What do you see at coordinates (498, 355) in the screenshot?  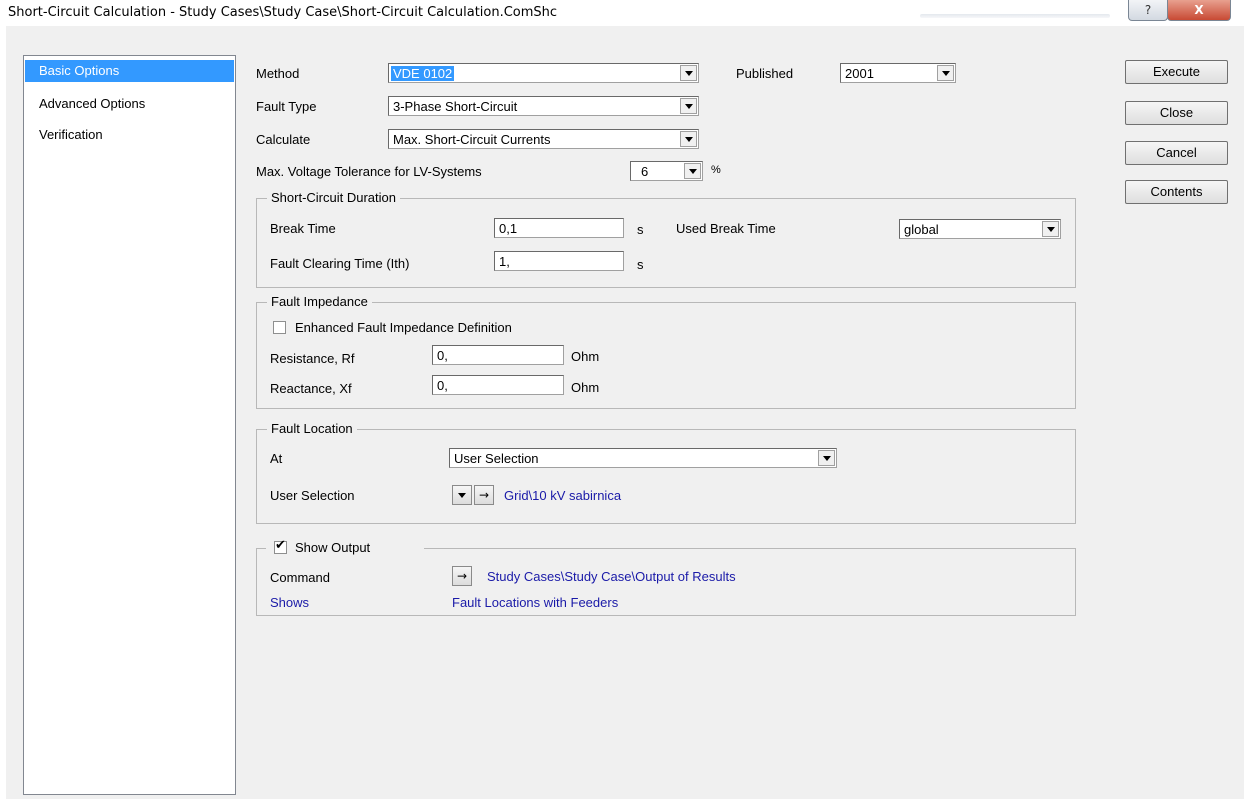 I see `resistance-input: 0,` at bounding box center [498, 355].